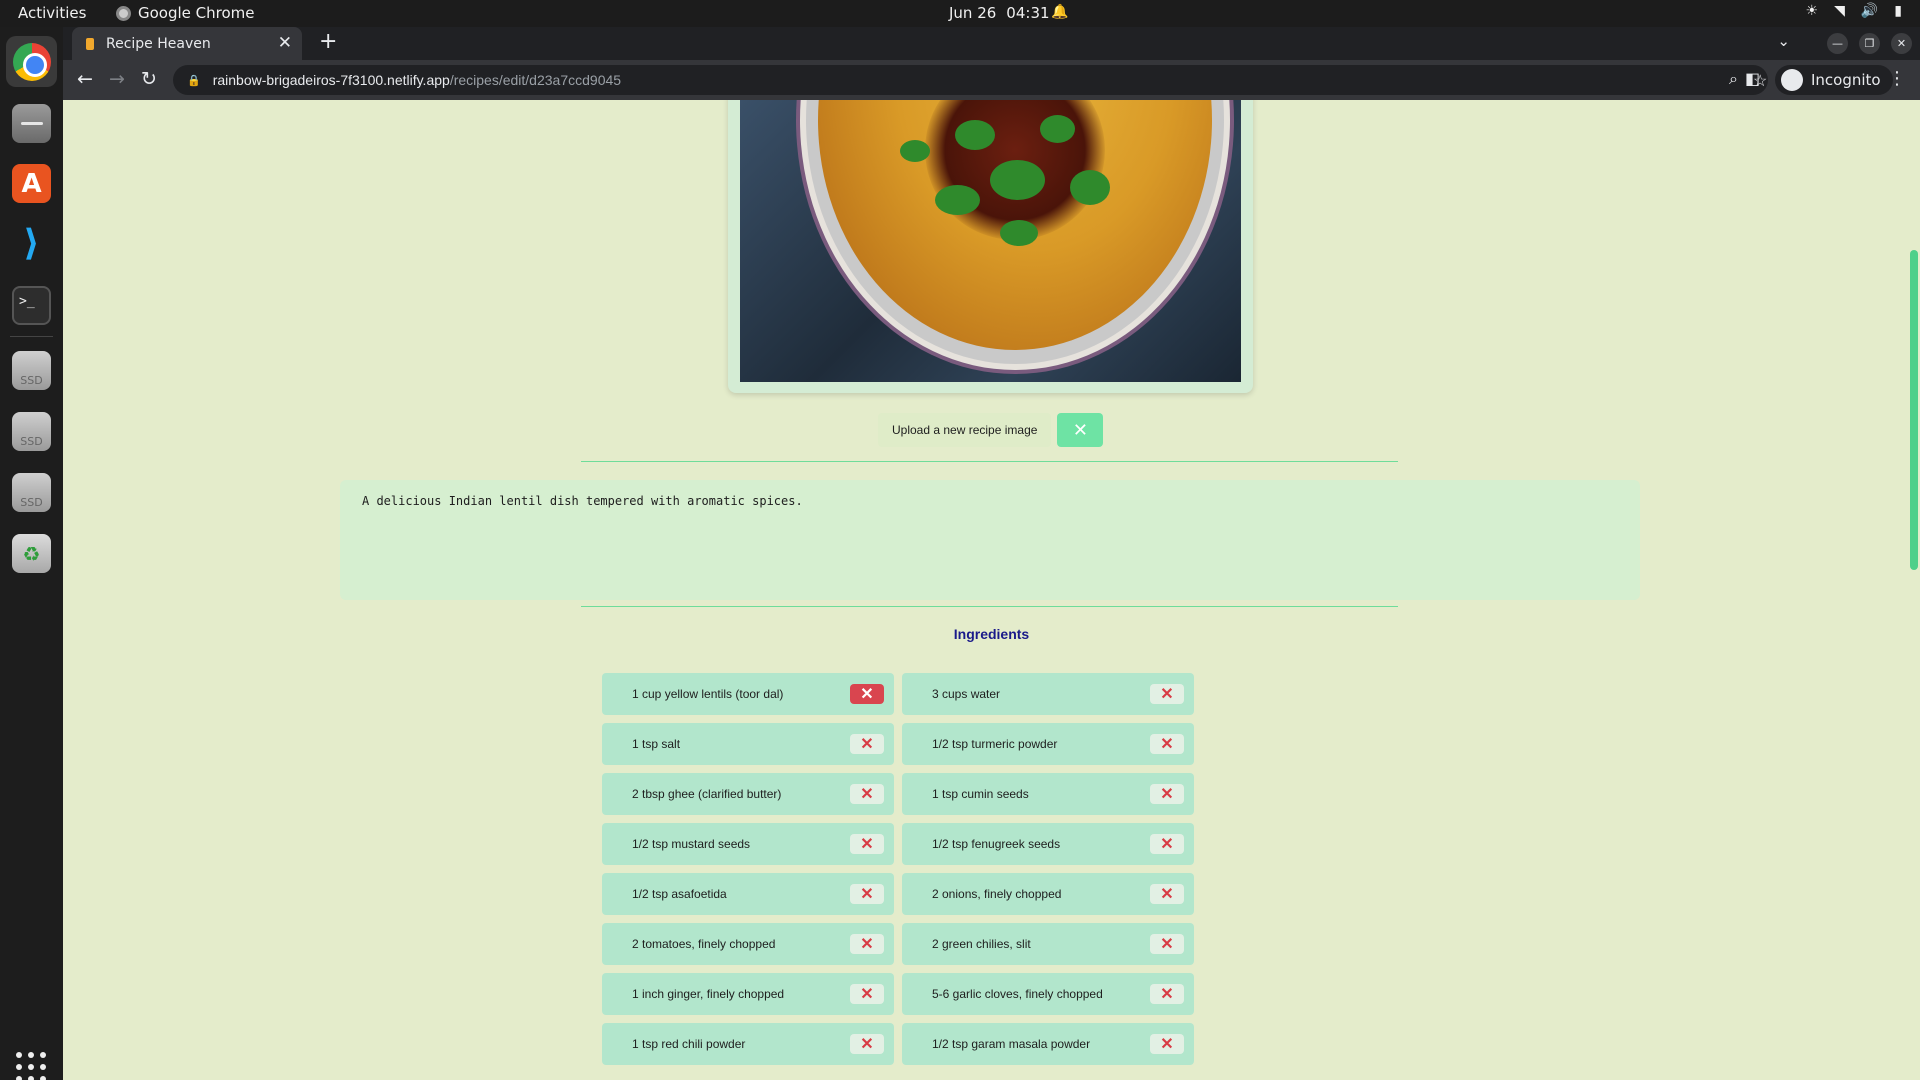  What do you see at coordinates (999, 13) in the screenshot?
I see `clock: Jun 26 04:31` at bounding box center [999, 13].